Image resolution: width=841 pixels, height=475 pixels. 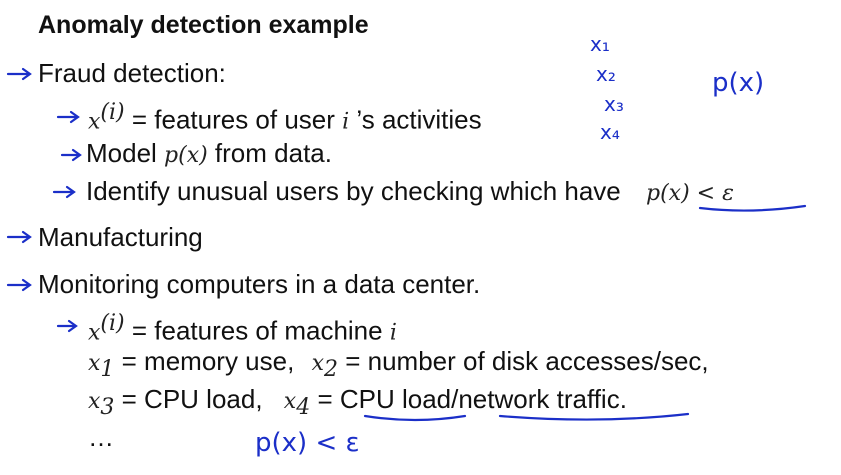 I want to click on bullet-manufacturing: Manufacturing, so click(x=120, y=237).